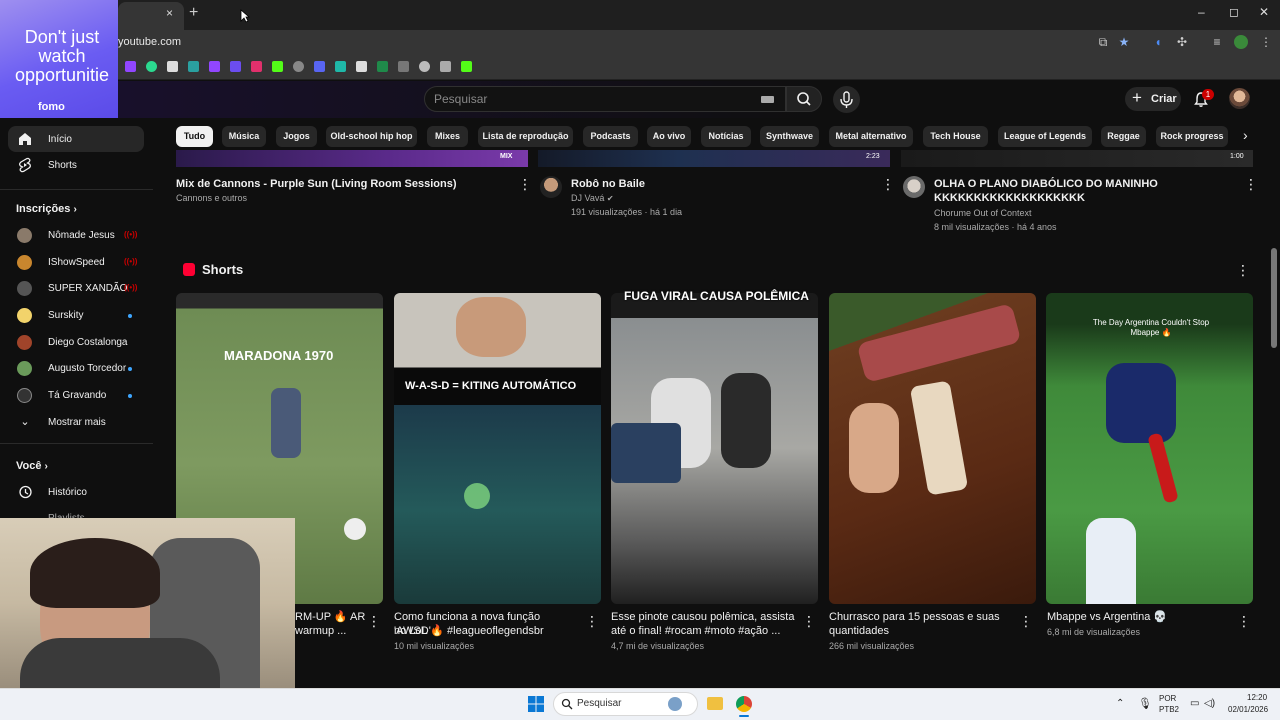 This screenshot has height=720, width=1280. I want to click on extensions-puzzle-icon: ✣, so click(1182, 42).